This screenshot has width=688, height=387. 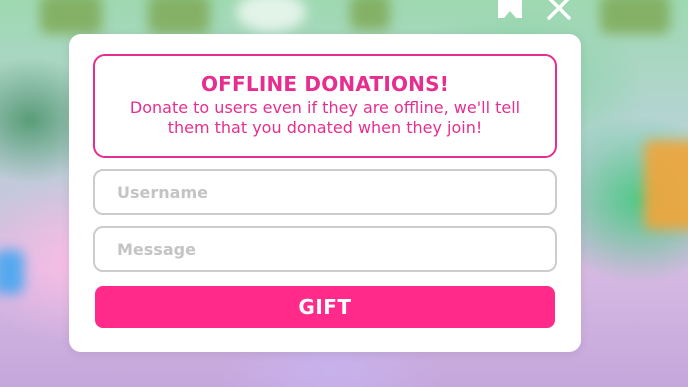 What do you see at coordinates (510, 12) in the screenshot?
I see `tag-icon` at bounding box center [510, 12].